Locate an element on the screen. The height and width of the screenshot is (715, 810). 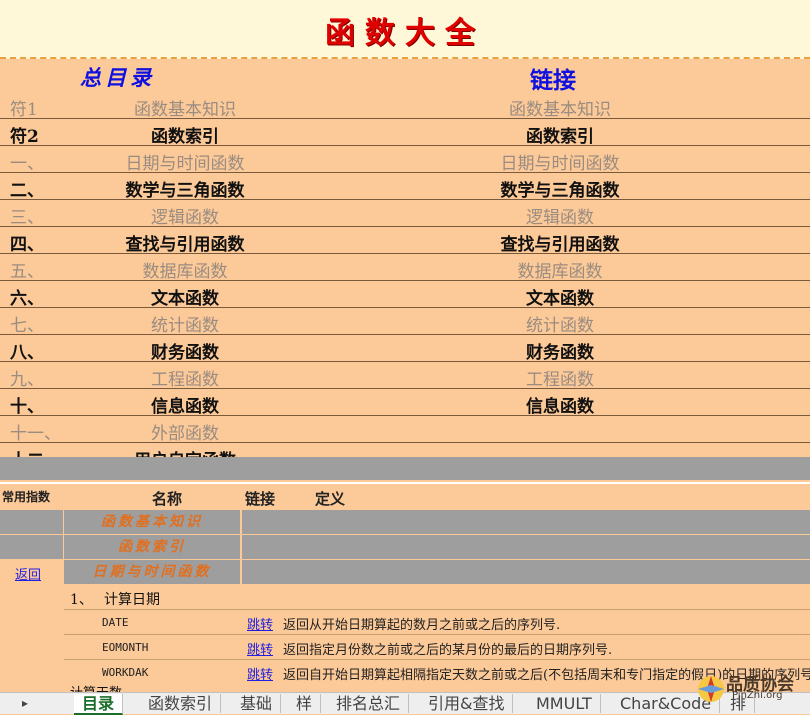
function-name: WORKDAK is located at coordinates (125, 672).